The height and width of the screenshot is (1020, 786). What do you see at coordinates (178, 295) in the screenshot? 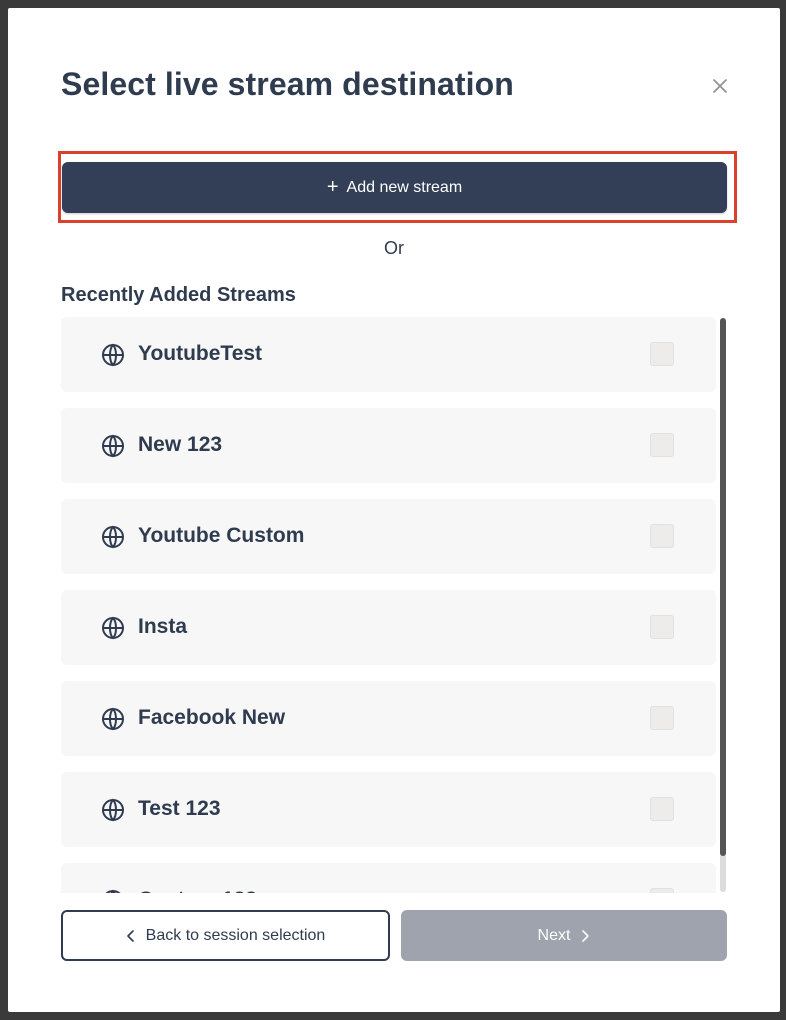
I see `recent-streams-title: Recently Added Streams` at bounding box center [178, 295].